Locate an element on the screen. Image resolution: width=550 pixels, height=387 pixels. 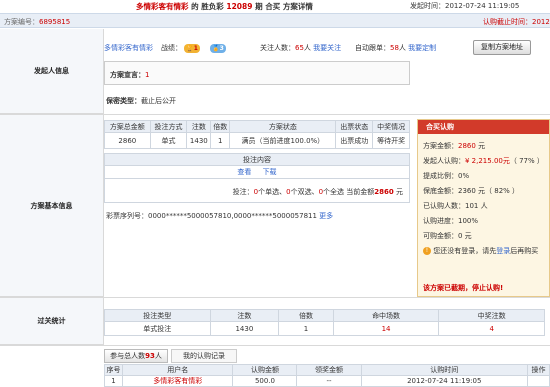
initiator-name-link: 多情彩客有情彩 is located at coordinates (128, 48).